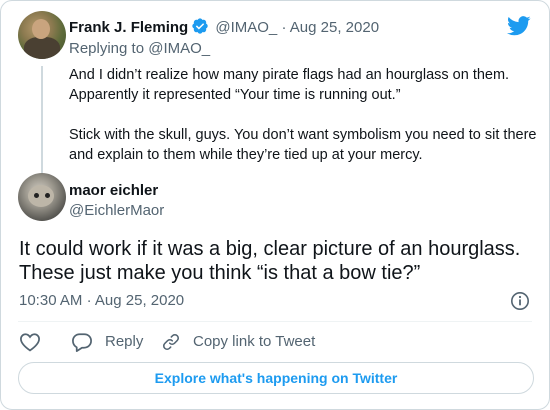 This screenshot has width=550, height=410. I want to click on thread-line, so click(42, 120).